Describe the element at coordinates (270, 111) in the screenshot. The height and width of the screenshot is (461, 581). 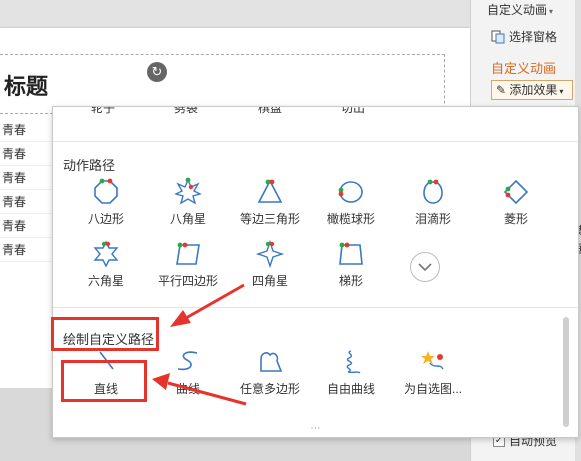
I see `effect-item: 棋盘` at that location.